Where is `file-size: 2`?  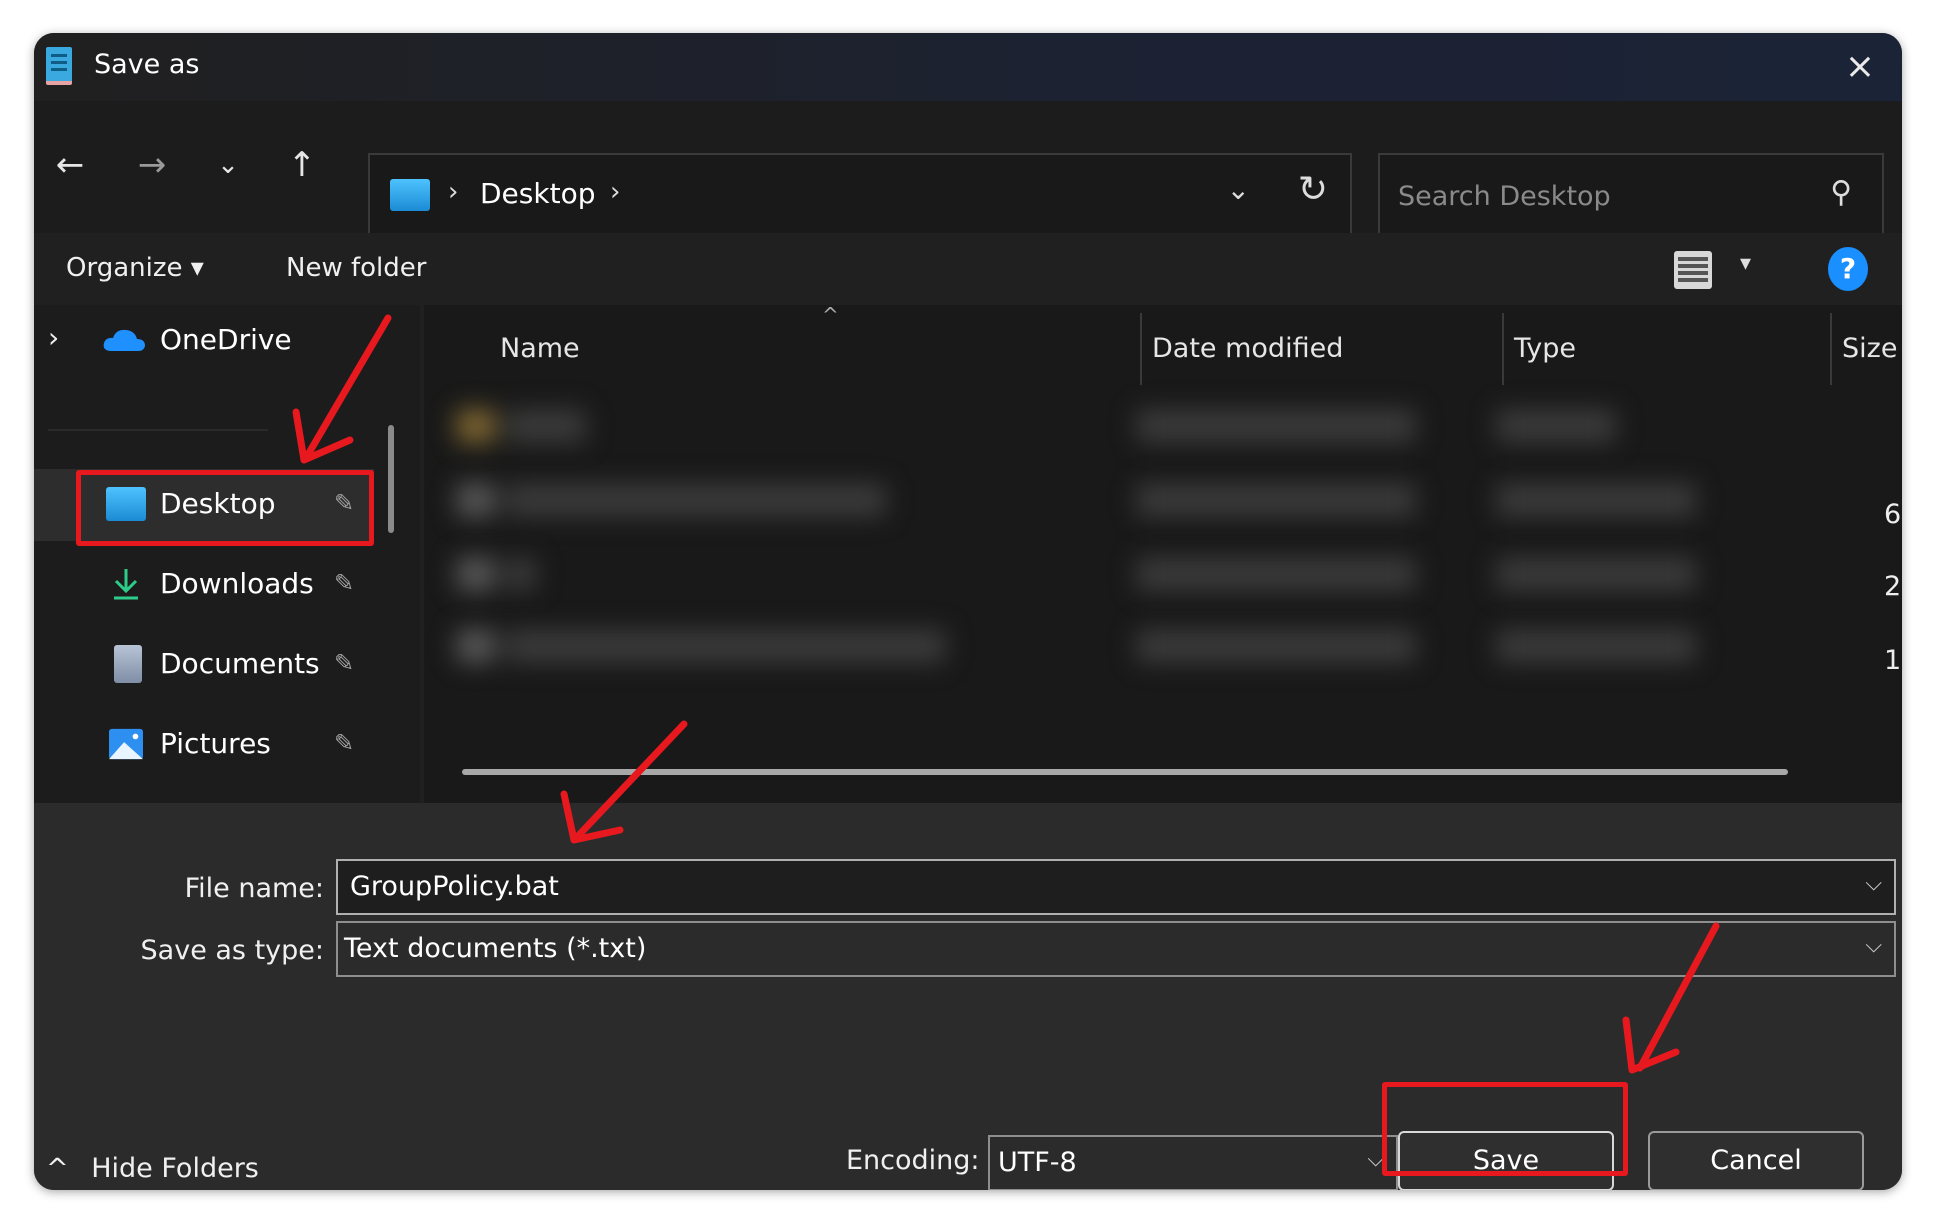
file-size: 2 is located at coordinates (1893, 586).